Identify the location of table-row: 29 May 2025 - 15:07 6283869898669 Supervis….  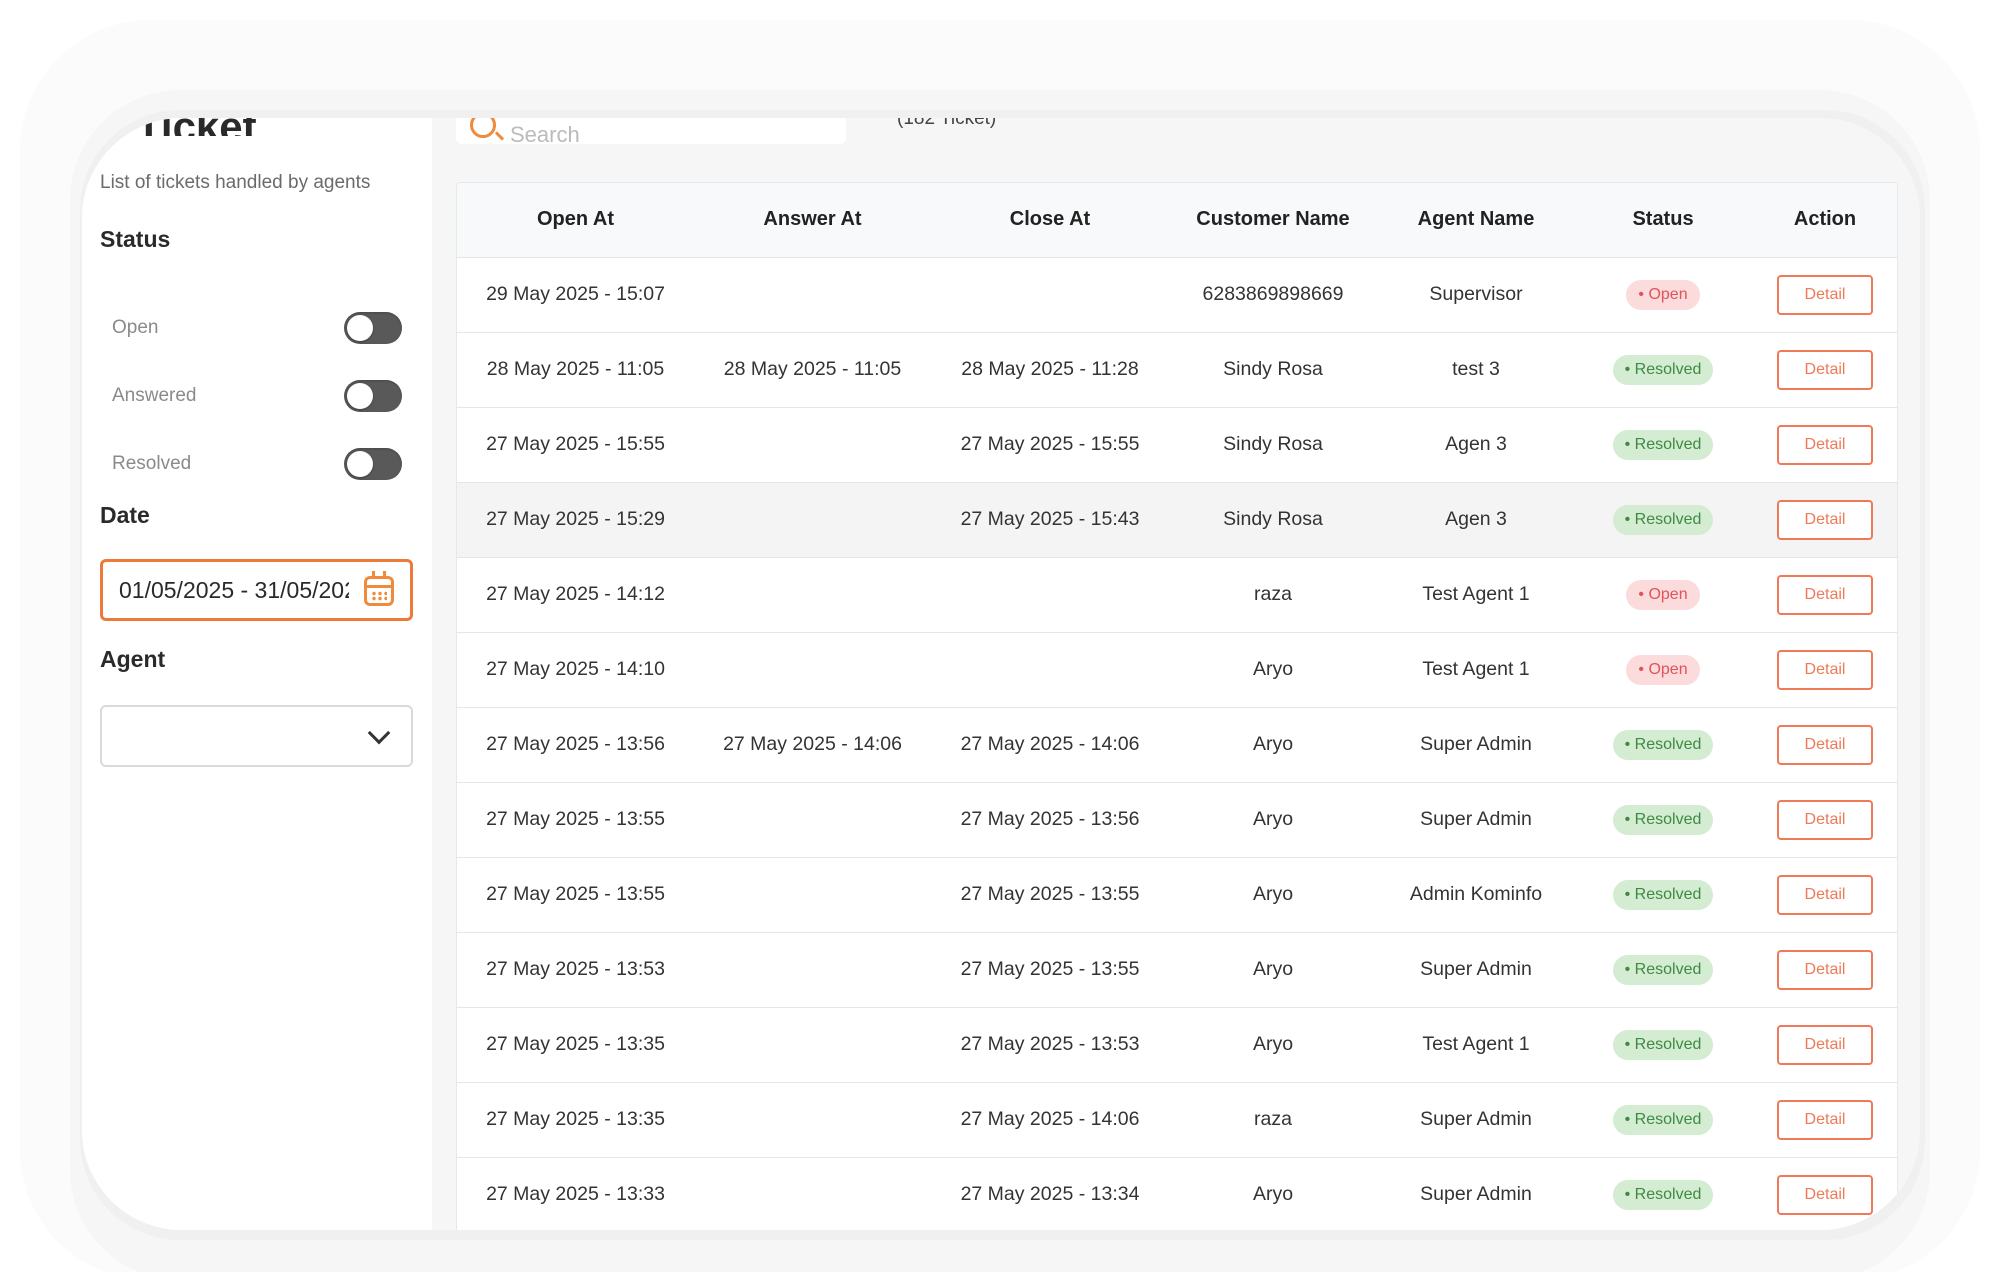
(1177, 295).